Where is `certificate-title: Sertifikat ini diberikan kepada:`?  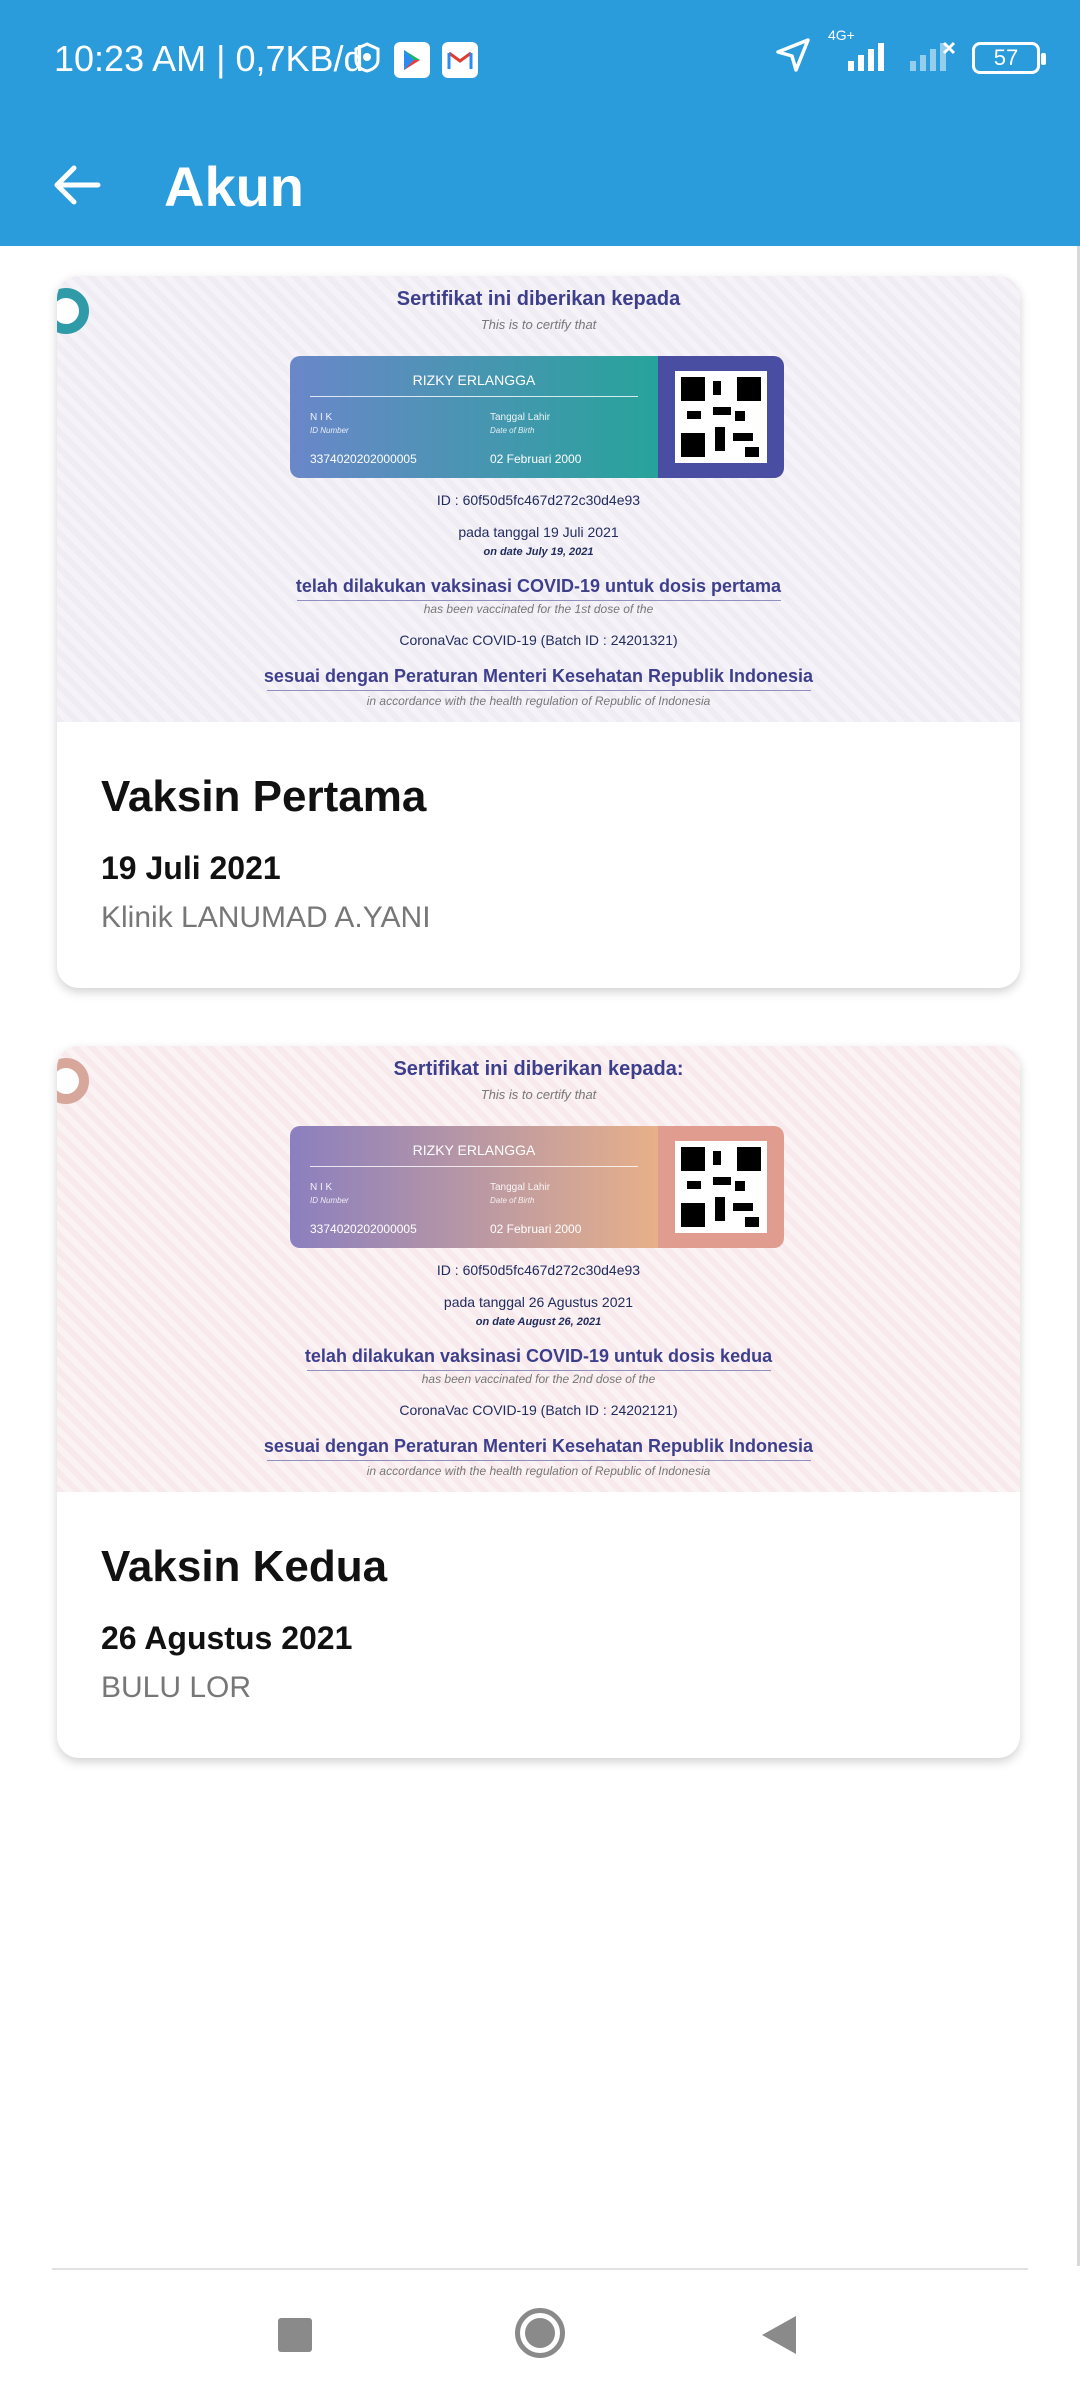 certificate-title: Sertifikat ini diberikan kepada: is located at coordinates (538, 1069).